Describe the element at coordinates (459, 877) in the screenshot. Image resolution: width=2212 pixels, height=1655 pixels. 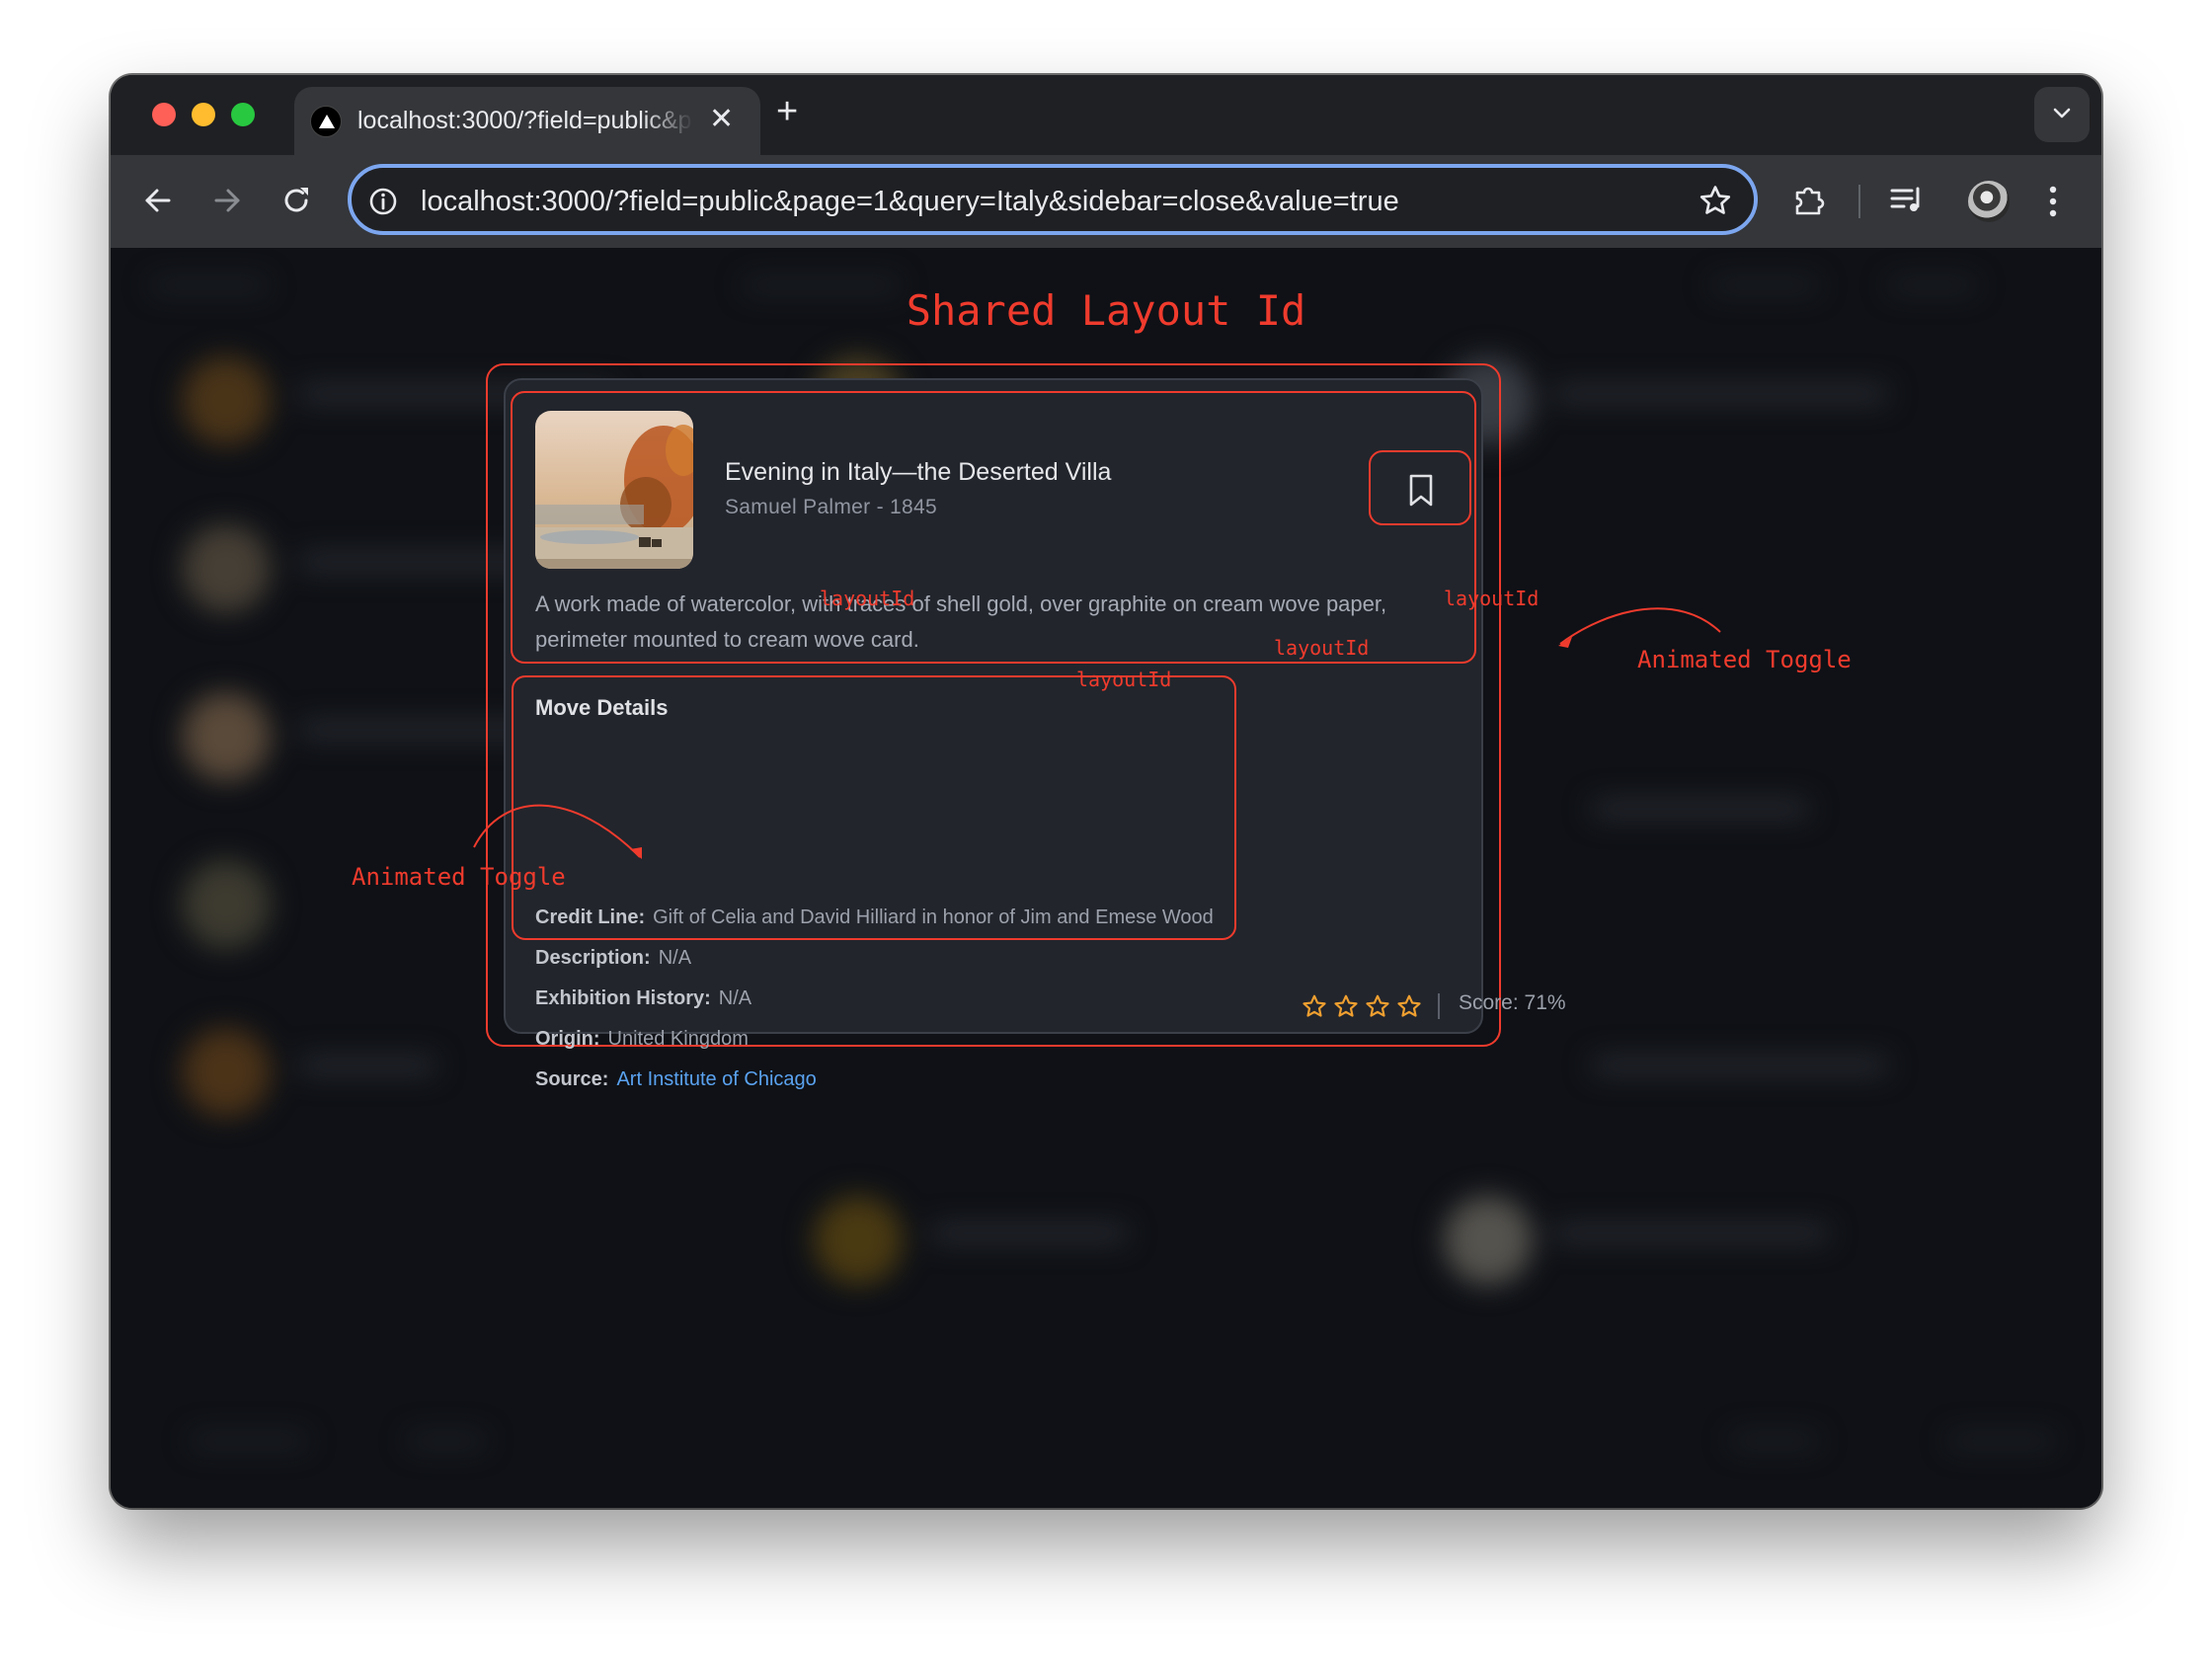
I see `animated-toggle-label-details: Animated Toggle` at that location.